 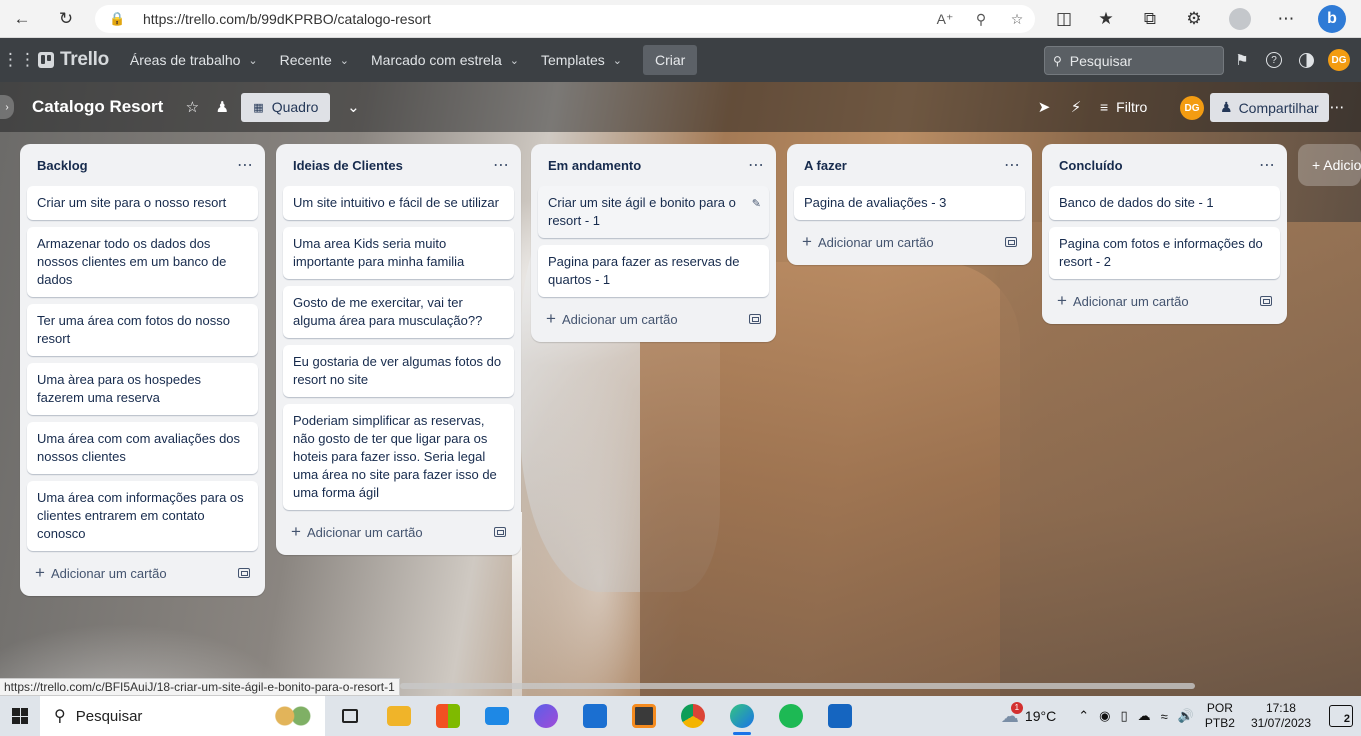 What do you see at coordinates (909, 203) in the screenshot?
I see `card: Pagina de avaliações - 3` at bounding box center [909, 203].